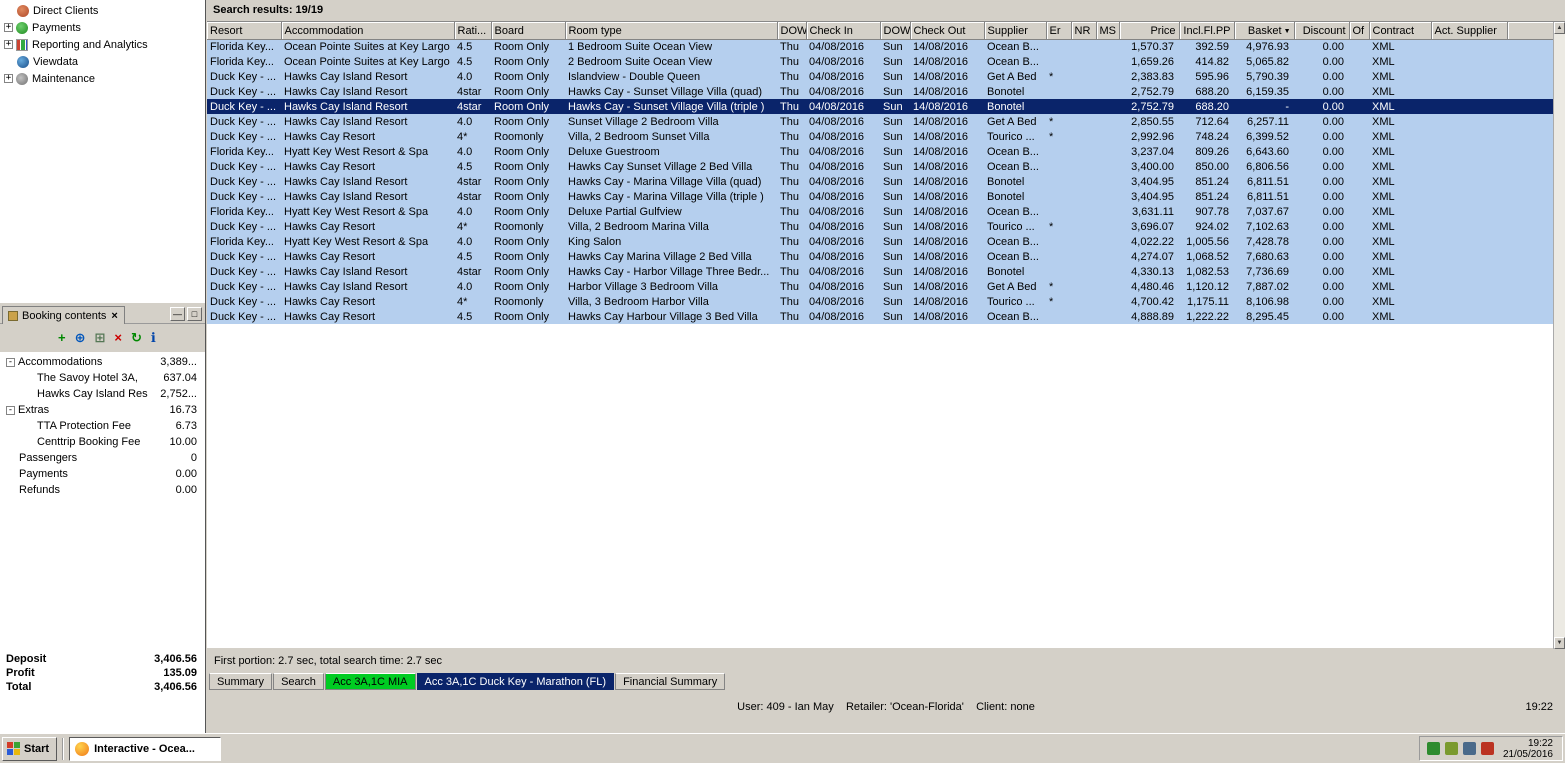 The height and width of the screenshot is (763, 1565). Describe the element at coordinates (1487, 748) in the screenshot. I see `tray-alert-icon` at that location.